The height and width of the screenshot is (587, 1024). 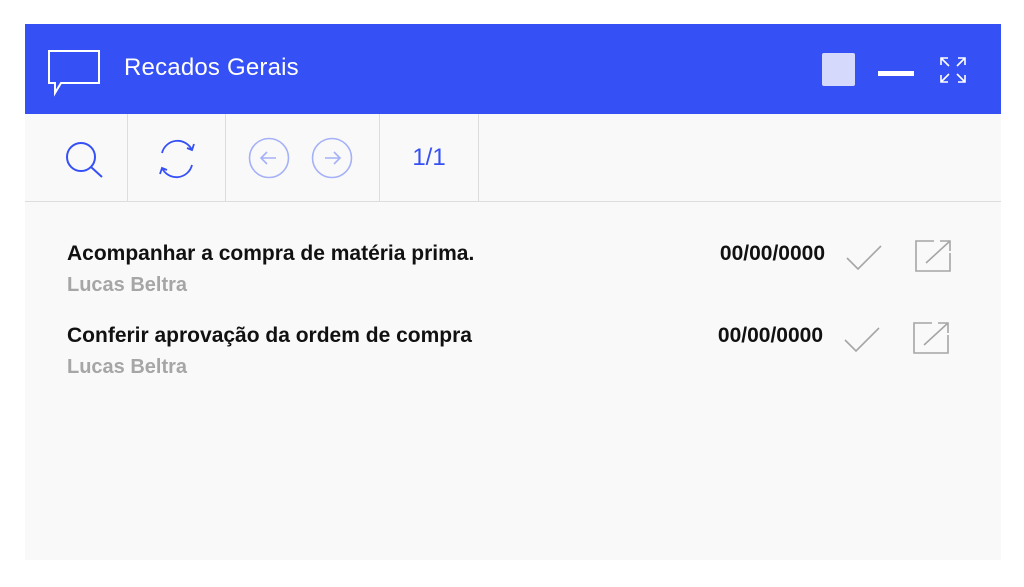 What do you see at coordinates (271, 253) in the screenshot?
I see `message-title: Acompanhar a compra de matéria prima.` at bounding box center [271, 253].